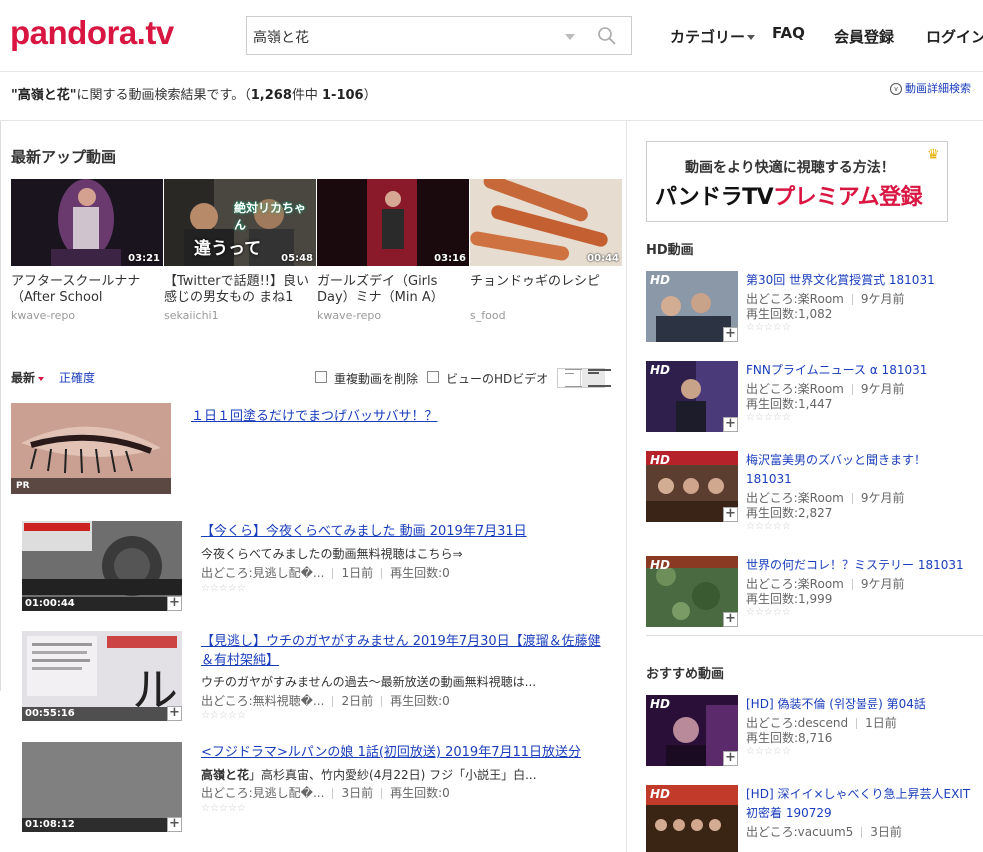 This screenshot has width=983, height=852. I want to click on nav-register: 会員登録, so click(864, 36).